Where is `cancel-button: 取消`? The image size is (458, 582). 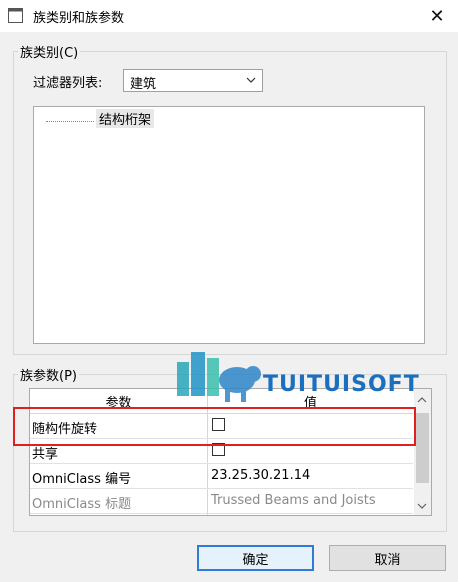
cancel-button: 取消 is located at coordinates (387, 558).